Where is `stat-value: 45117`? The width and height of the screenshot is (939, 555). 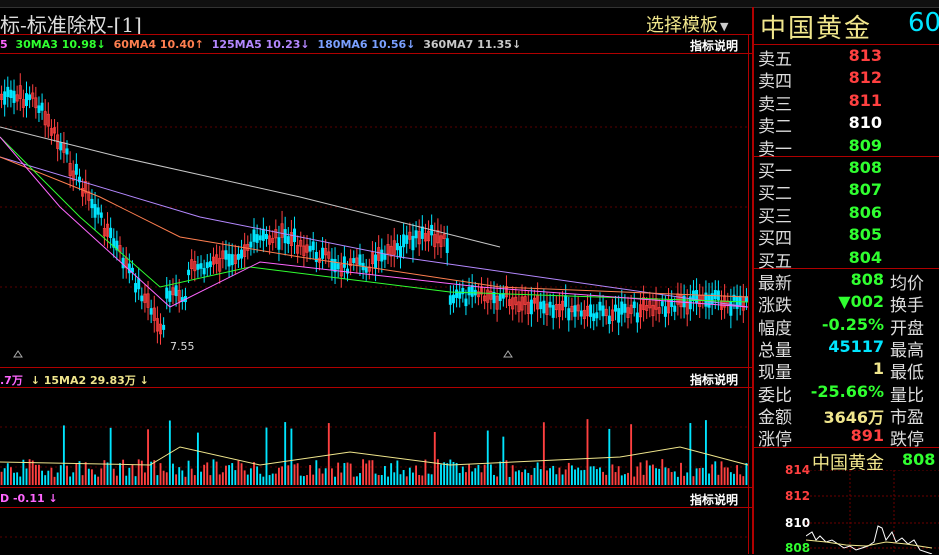 stat-value: 45117 is located at coordinates (856, 346).